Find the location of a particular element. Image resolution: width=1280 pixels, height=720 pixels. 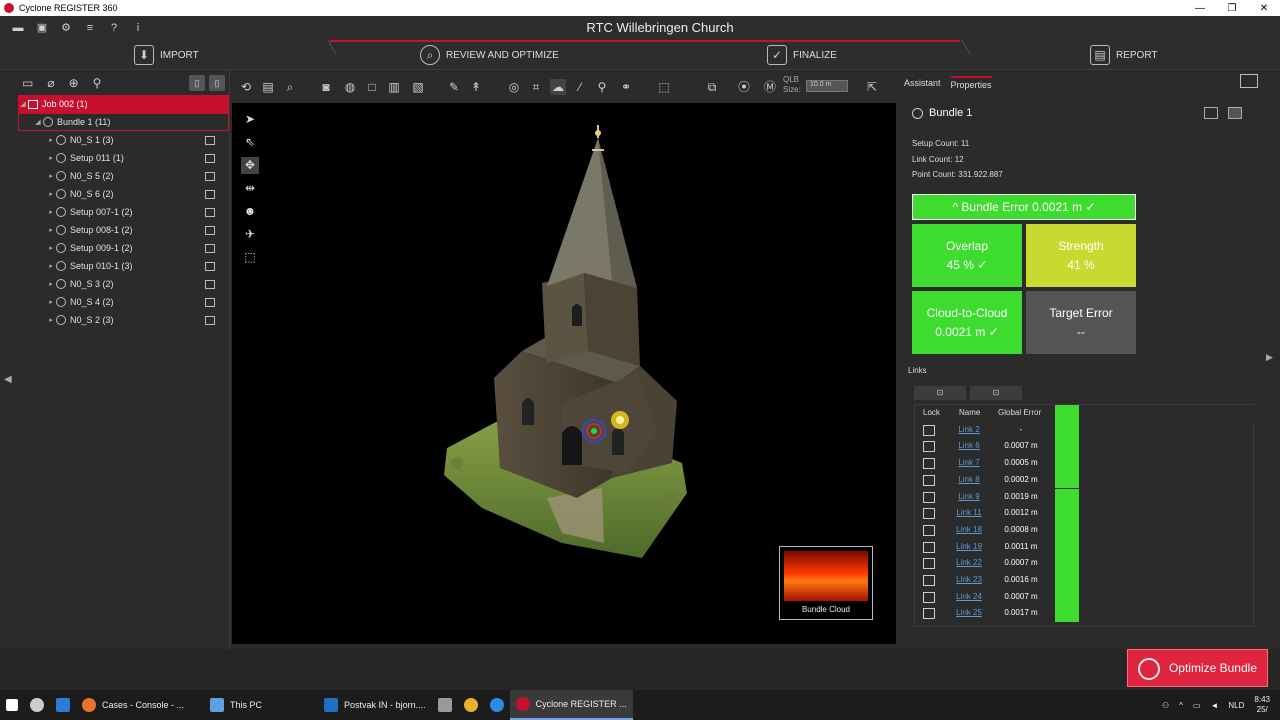

tree-setup-node: ▸ Setup 011 (1) is located at coordinates (123, 158).